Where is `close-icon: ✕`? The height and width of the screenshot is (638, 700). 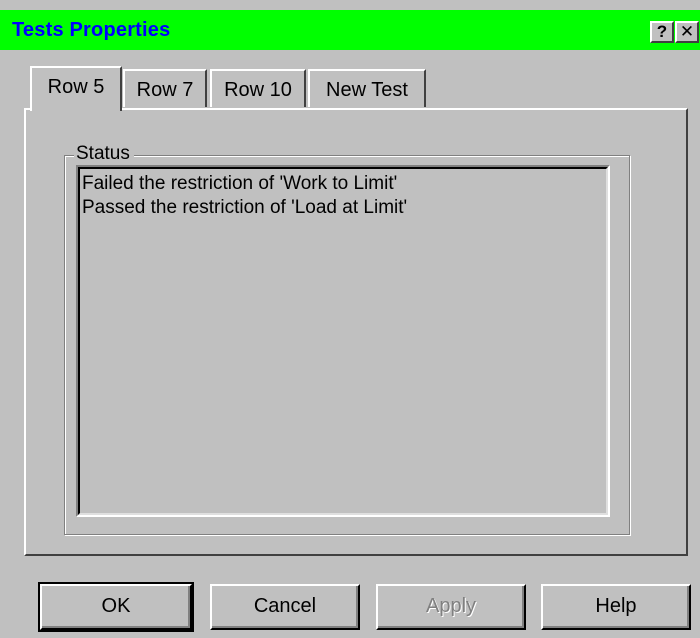
close-icon: ✕ is located at coordinates (687, 31).